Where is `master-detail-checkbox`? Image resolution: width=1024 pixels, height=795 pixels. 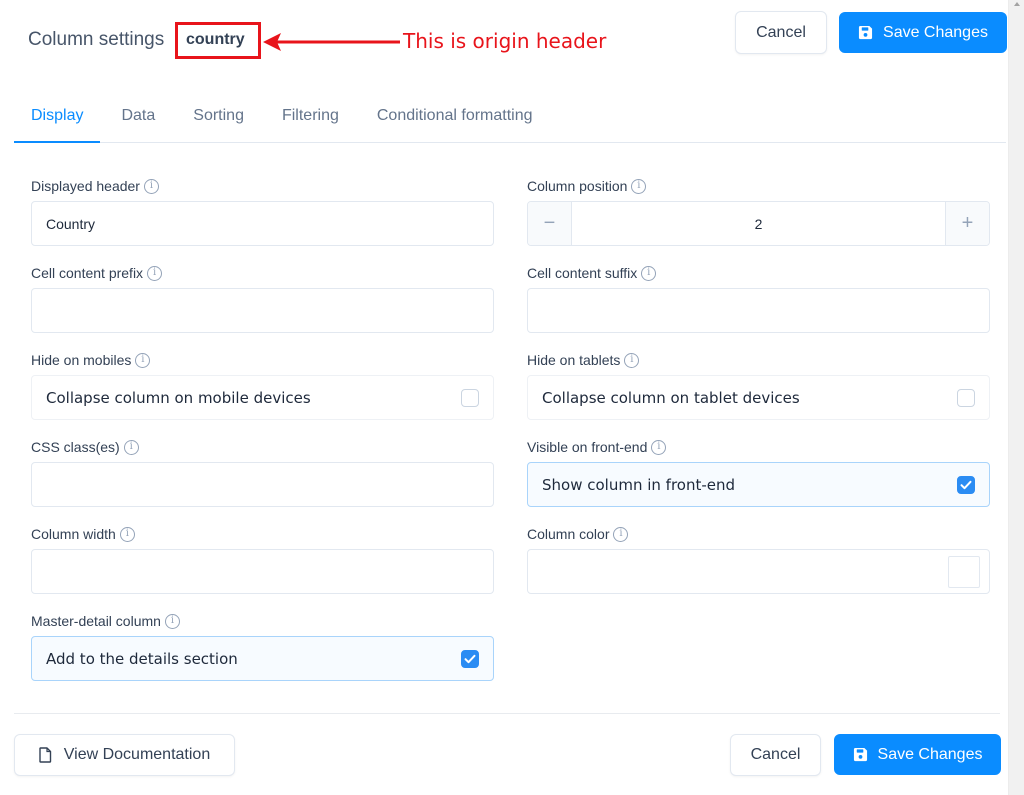
master-detail-checkbox is located at coordinates (470, 658).